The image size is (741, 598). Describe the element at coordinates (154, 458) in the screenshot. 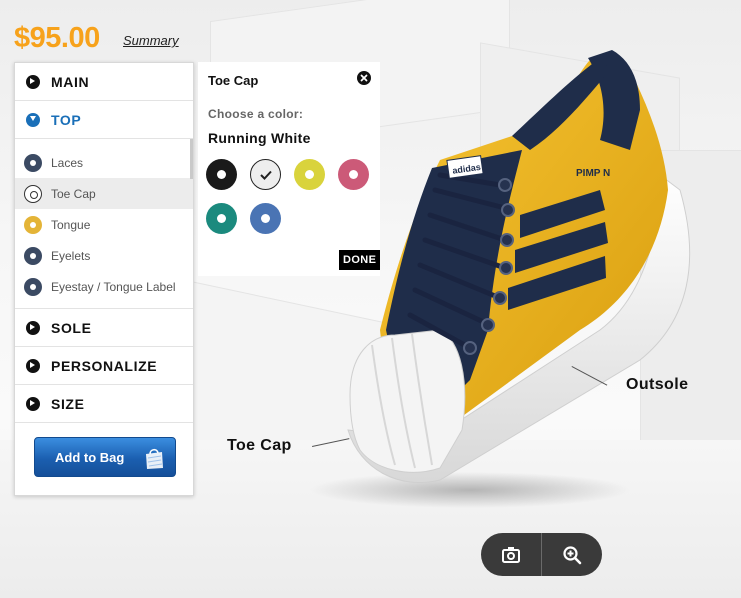

I see `shopping-bag-icon` at that location.